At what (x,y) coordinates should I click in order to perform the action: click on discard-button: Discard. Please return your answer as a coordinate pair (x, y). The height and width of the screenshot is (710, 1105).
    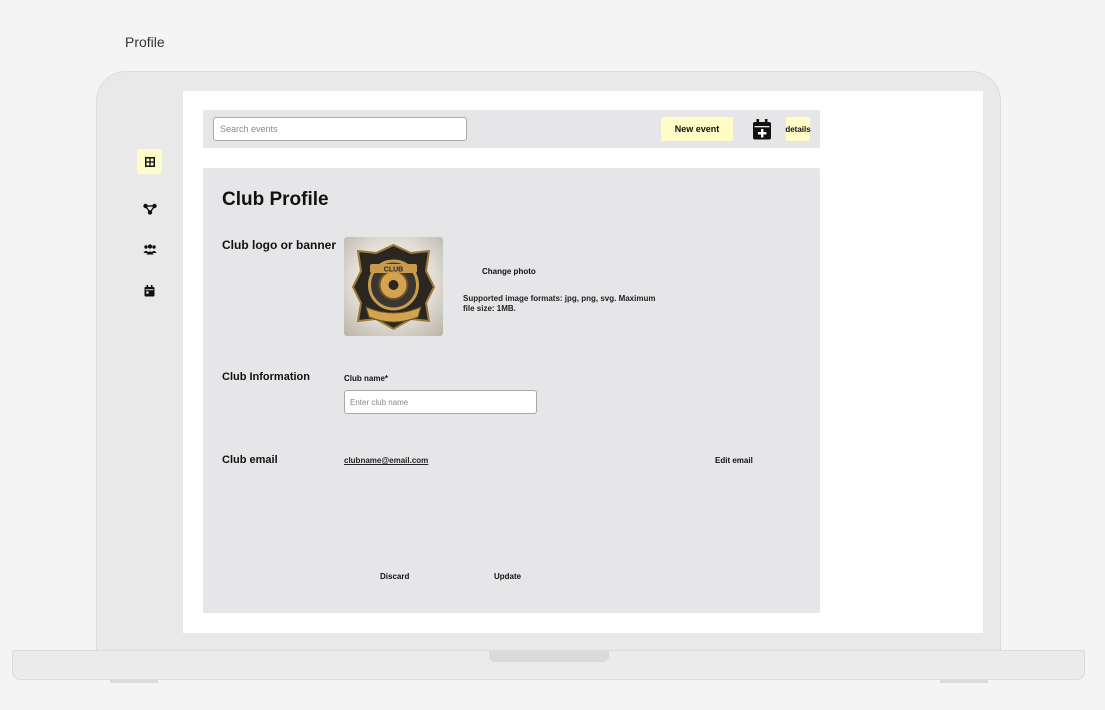
    Looking at the image, I should click on (394, 576).